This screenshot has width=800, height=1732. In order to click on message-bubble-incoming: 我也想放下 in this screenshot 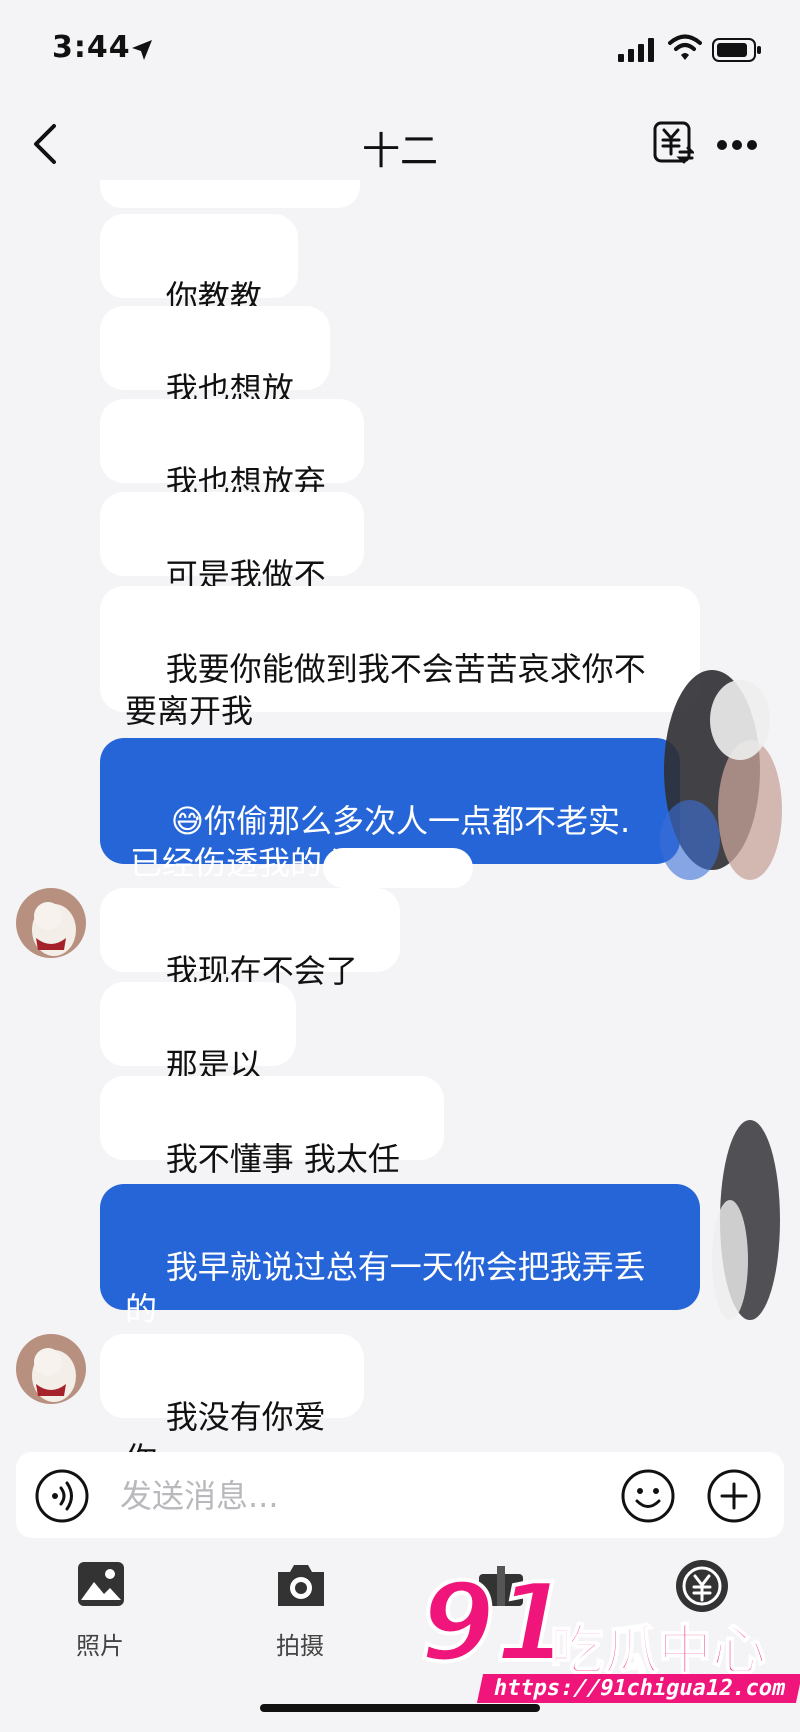, I will do `click(215, 378)`.